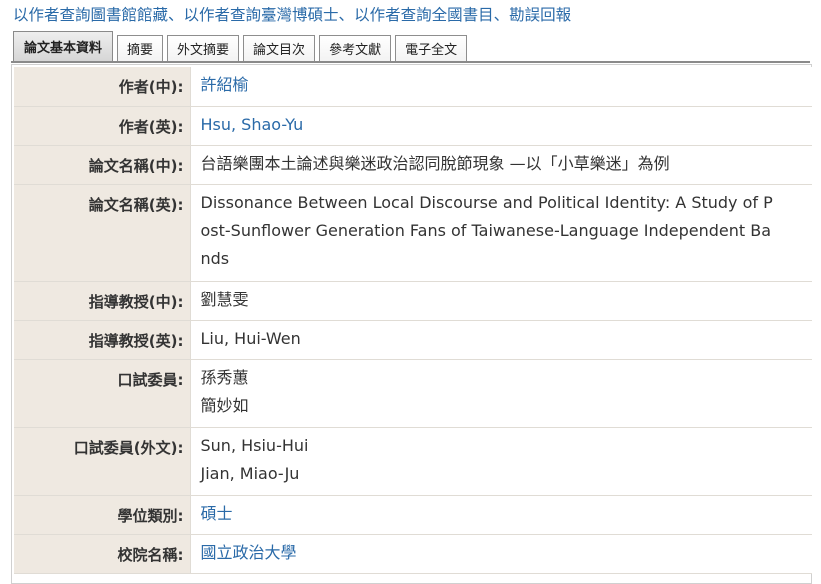  Describe the element at coordinates (102, 515) in the screenshot. I see `label-degree: 學位類別:` at that location.